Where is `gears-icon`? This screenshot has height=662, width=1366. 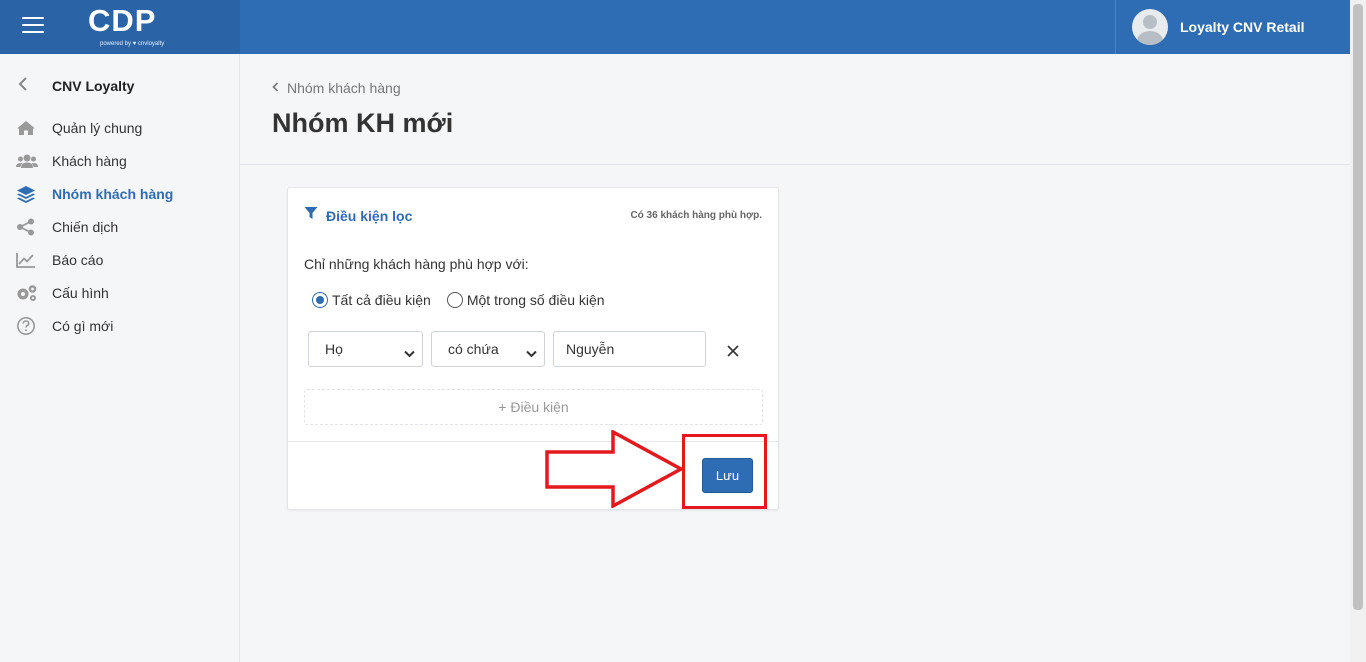
gears-icon is located at coordinates (34, 293).